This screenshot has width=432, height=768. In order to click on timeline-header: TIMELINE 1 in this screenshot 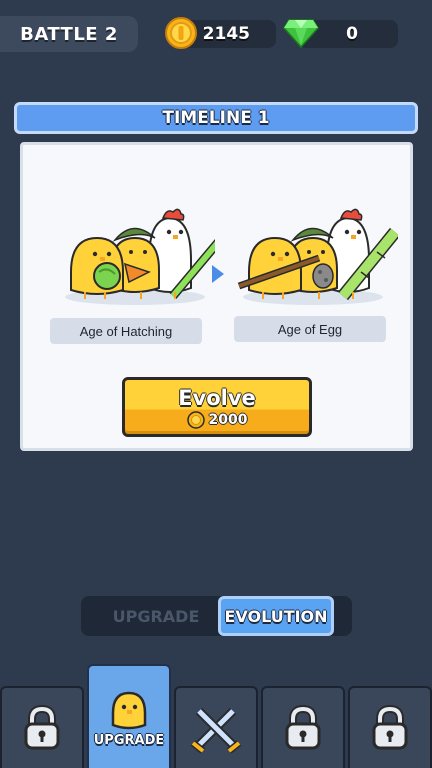, I will do `click(216, 118)`.